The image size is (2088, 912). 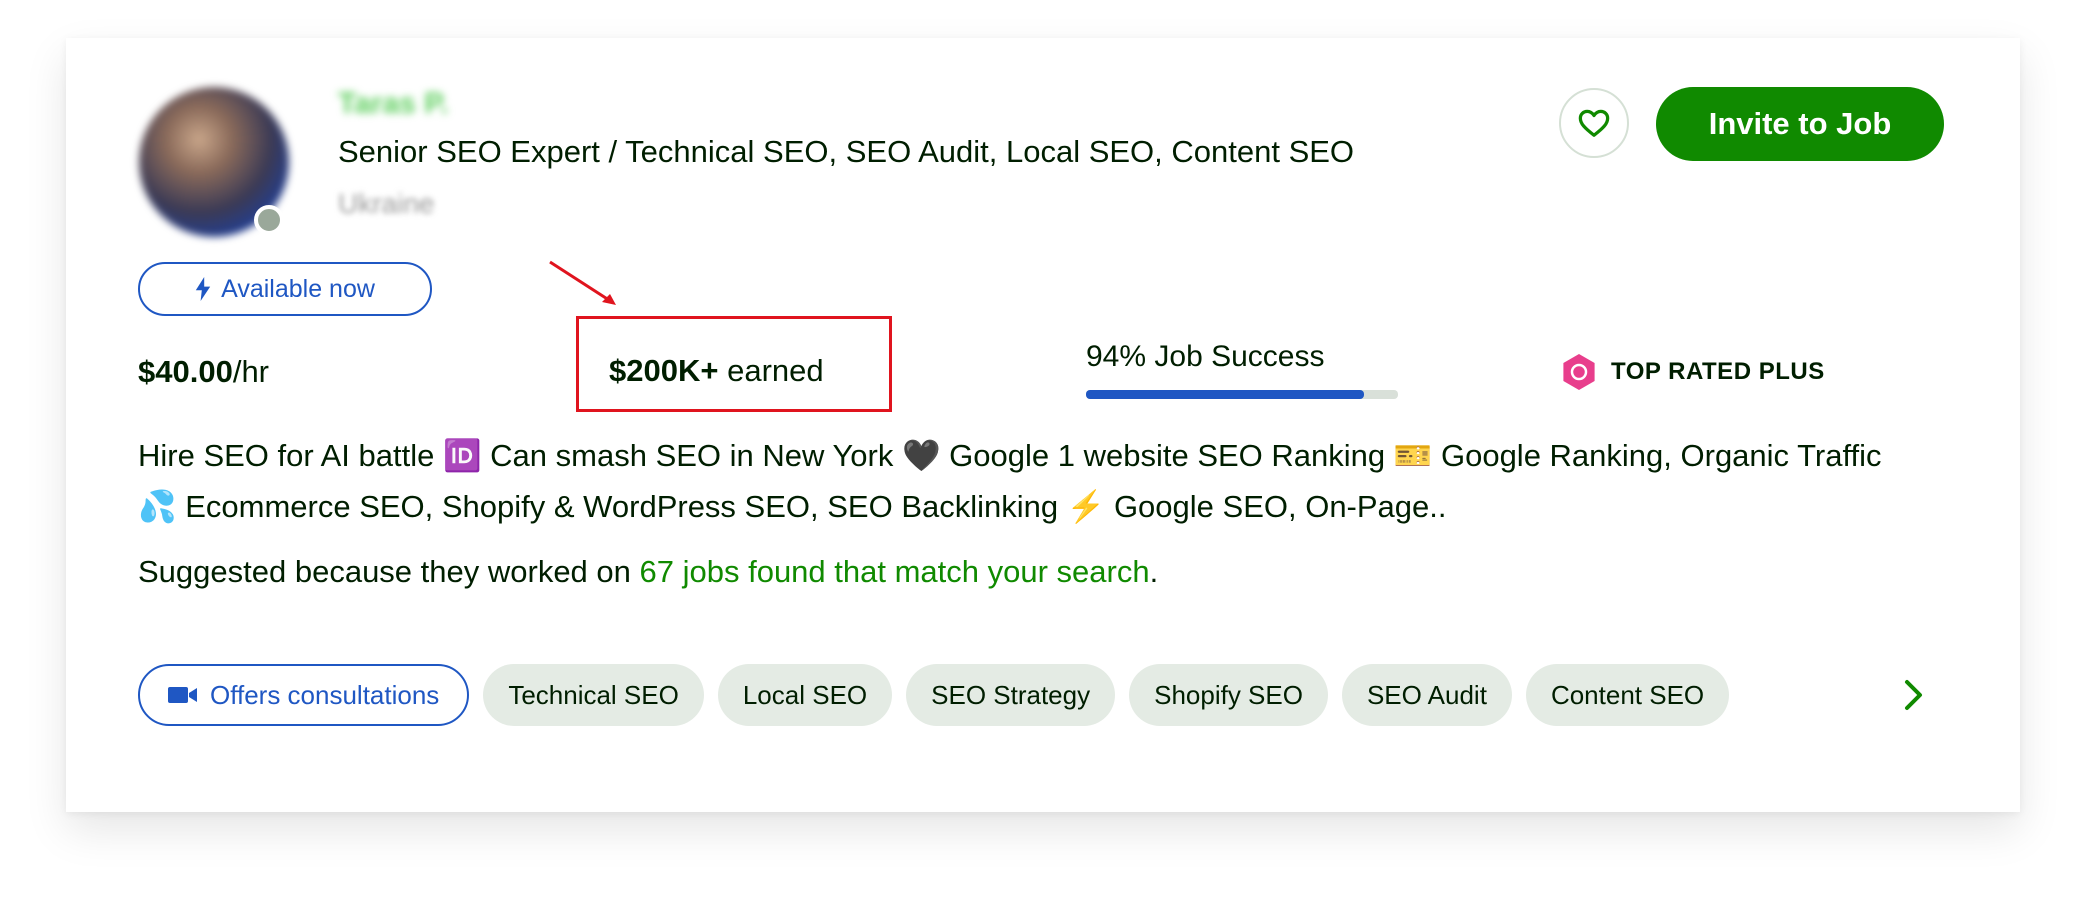 I want to click on earned-label: earned, so click(x=771, y=370).